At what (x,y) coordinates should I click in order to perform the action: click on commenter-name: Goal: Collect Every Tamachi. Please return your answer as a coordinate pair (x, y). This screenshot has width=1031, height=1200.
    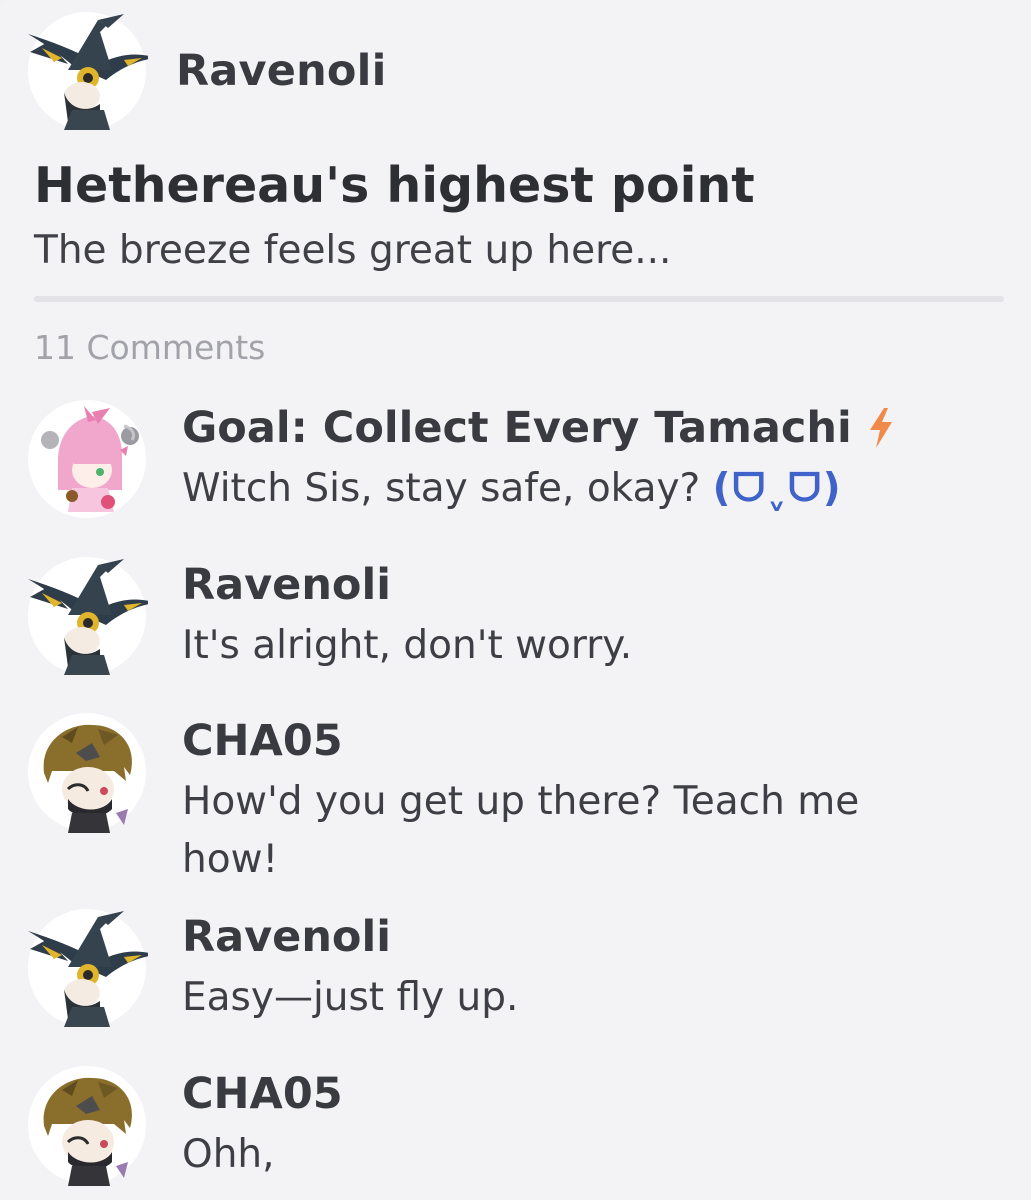
    Looking at the image, I should click on (582, 428).